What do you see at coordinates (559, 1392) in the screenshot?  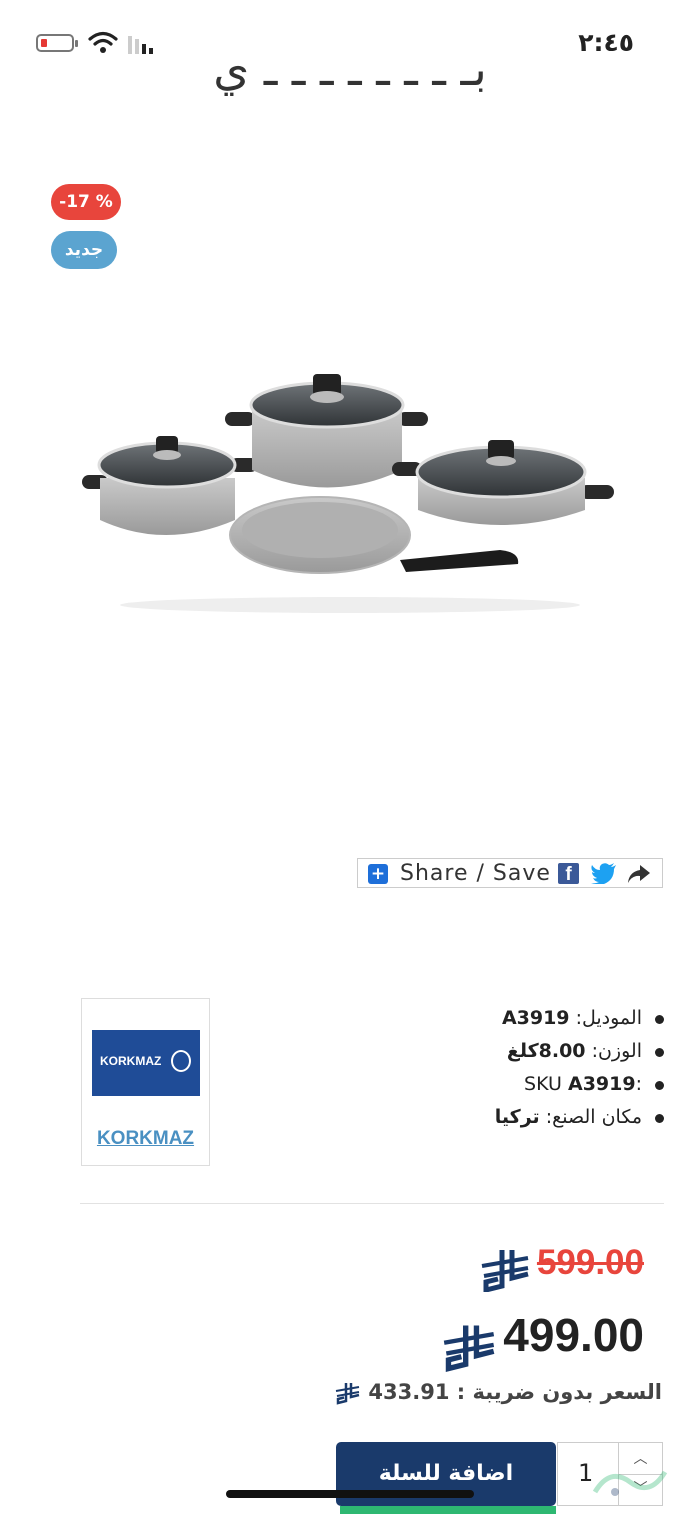 I see `no-tax-label: السعر بدون ضريبة :` at bounding box center [559, 1392].